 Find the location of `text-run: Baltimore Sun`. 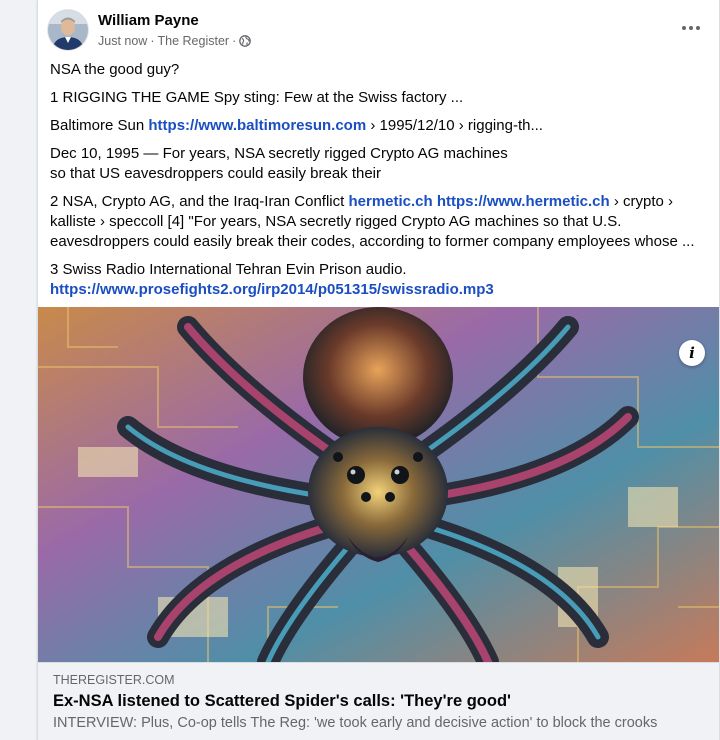

text-run: Baltimore Sun is located at coordinates (99, 125).